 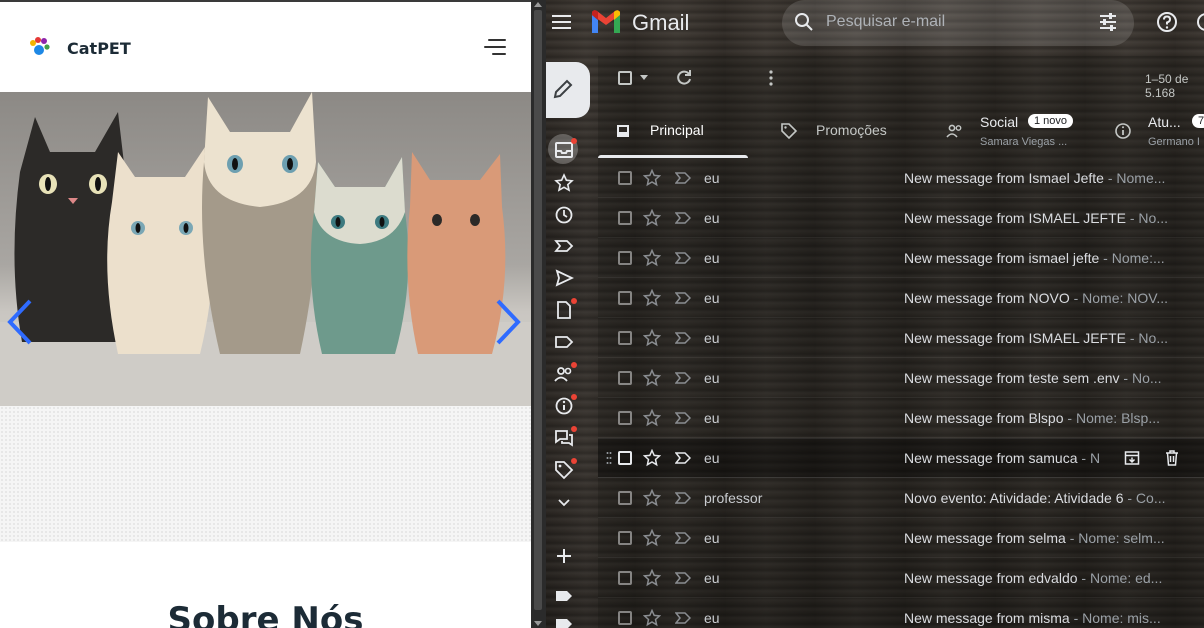 What do you see at coordinates (494, 47) in the screenshot?
I see `menu-toggle-icon` at bounding box center [494, 47].